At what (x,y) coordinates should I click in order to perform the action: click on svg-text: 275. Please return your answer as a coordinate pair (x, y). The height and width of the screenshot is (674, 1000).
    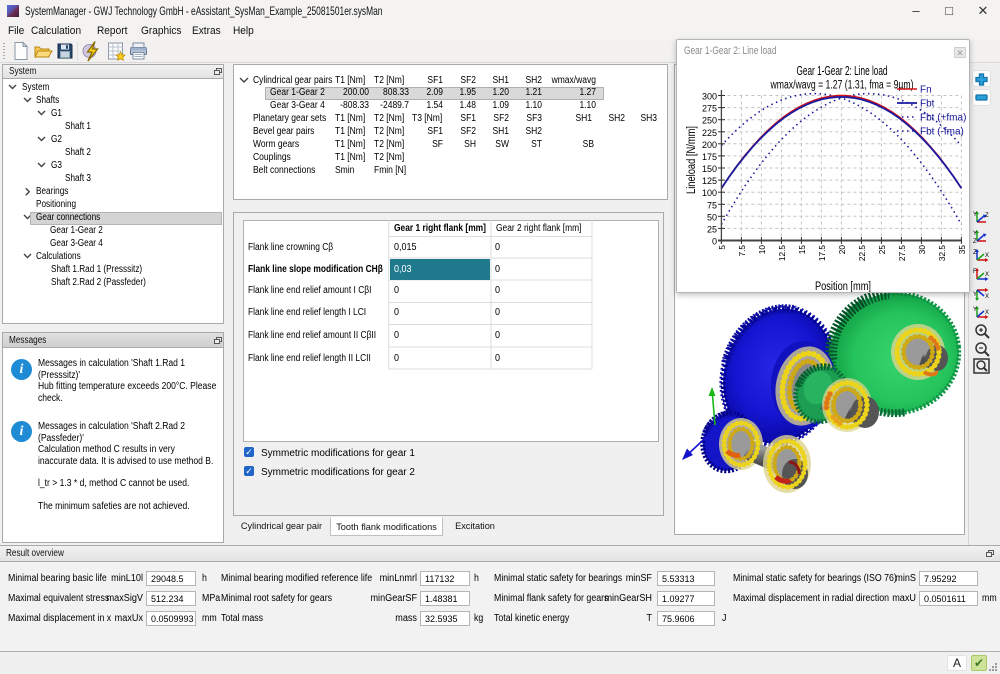
    Looking at the image, I should click on (709, 109).